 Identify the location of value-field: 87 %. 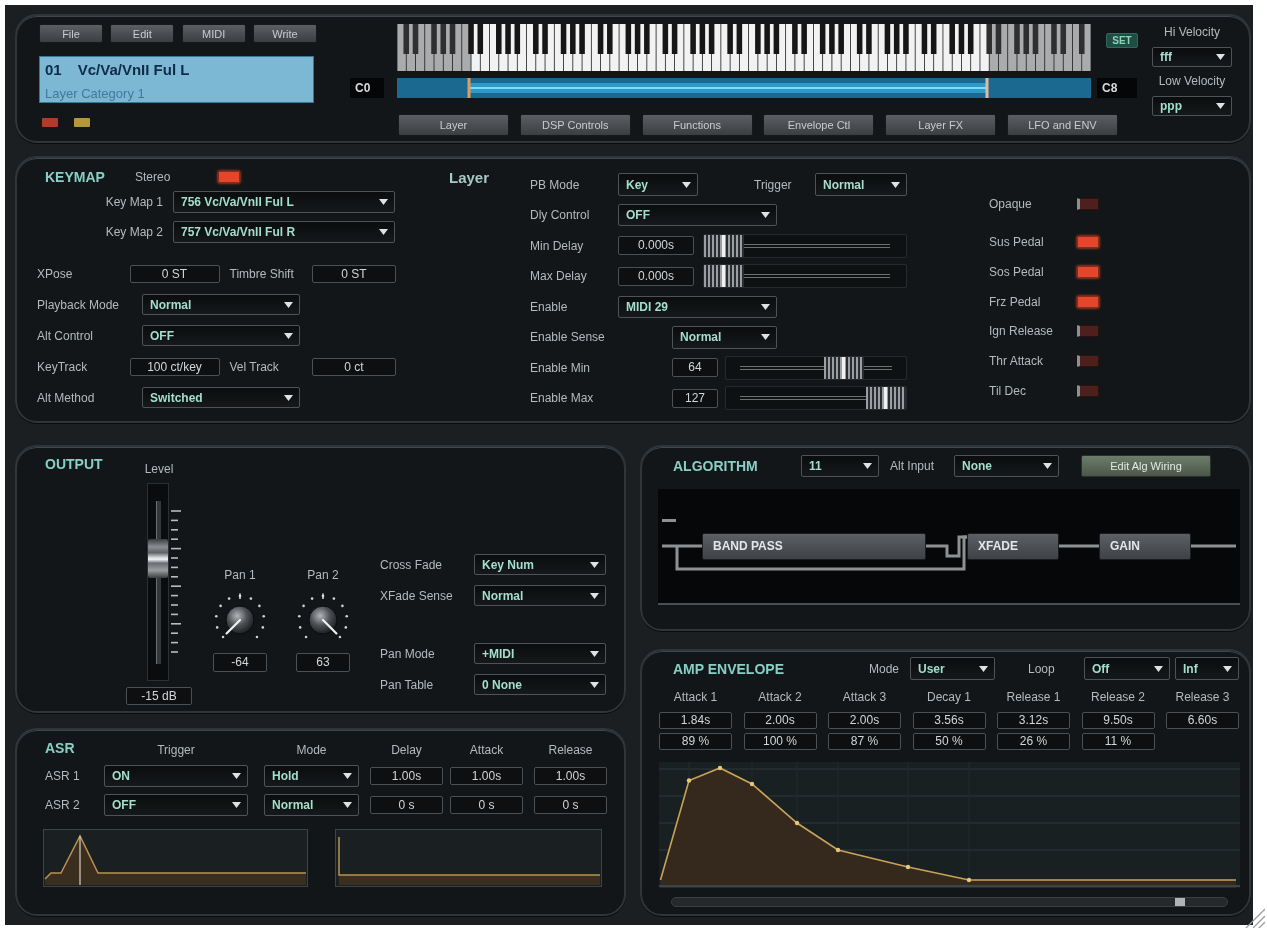
(864, 741).